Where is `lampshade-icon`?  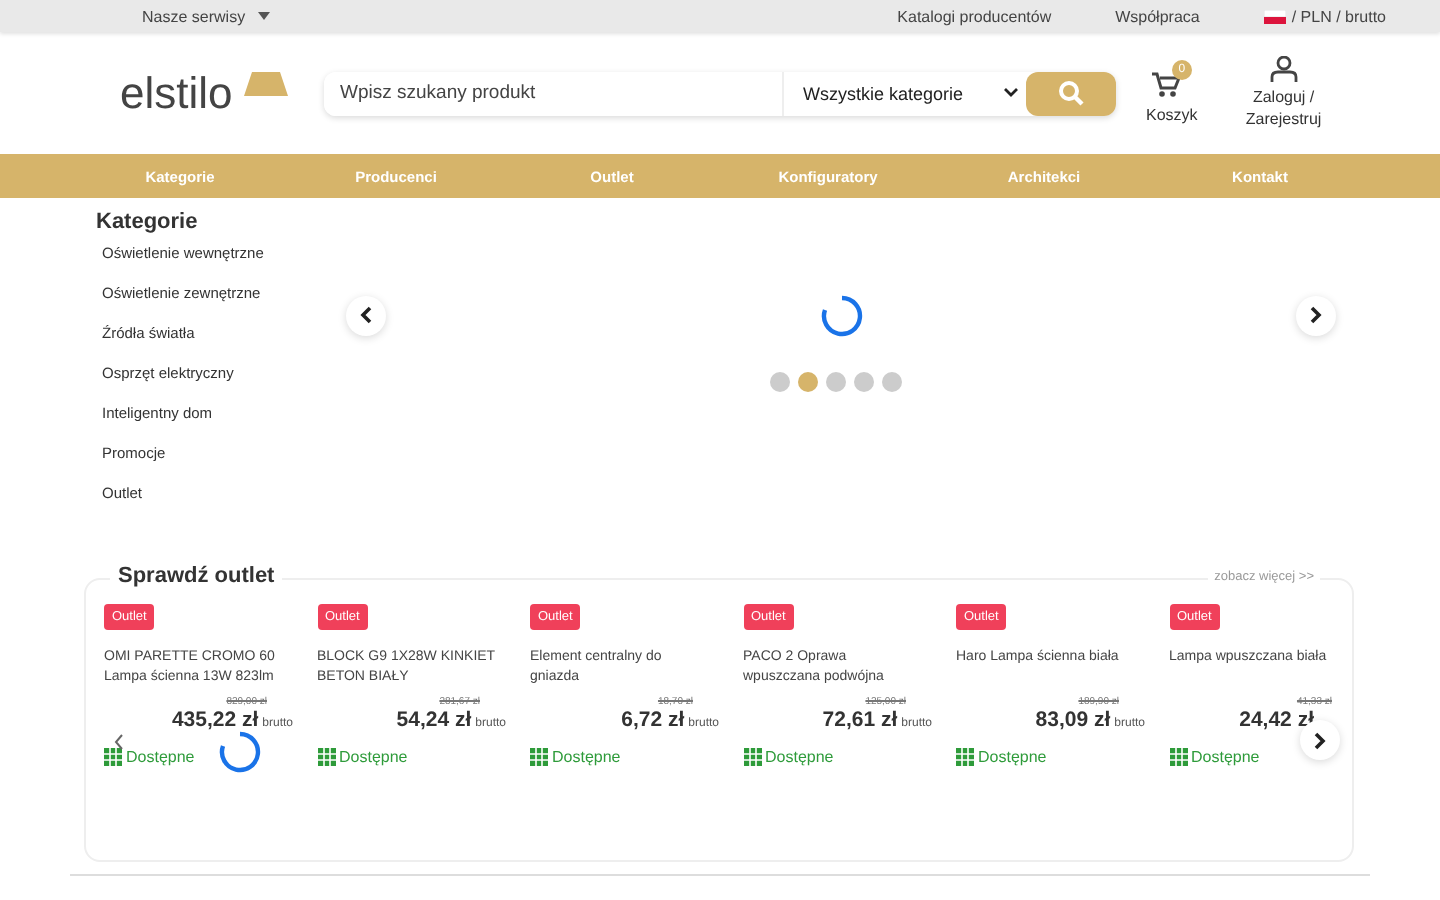 lampshade-icon is located at coordinates (266, 83).